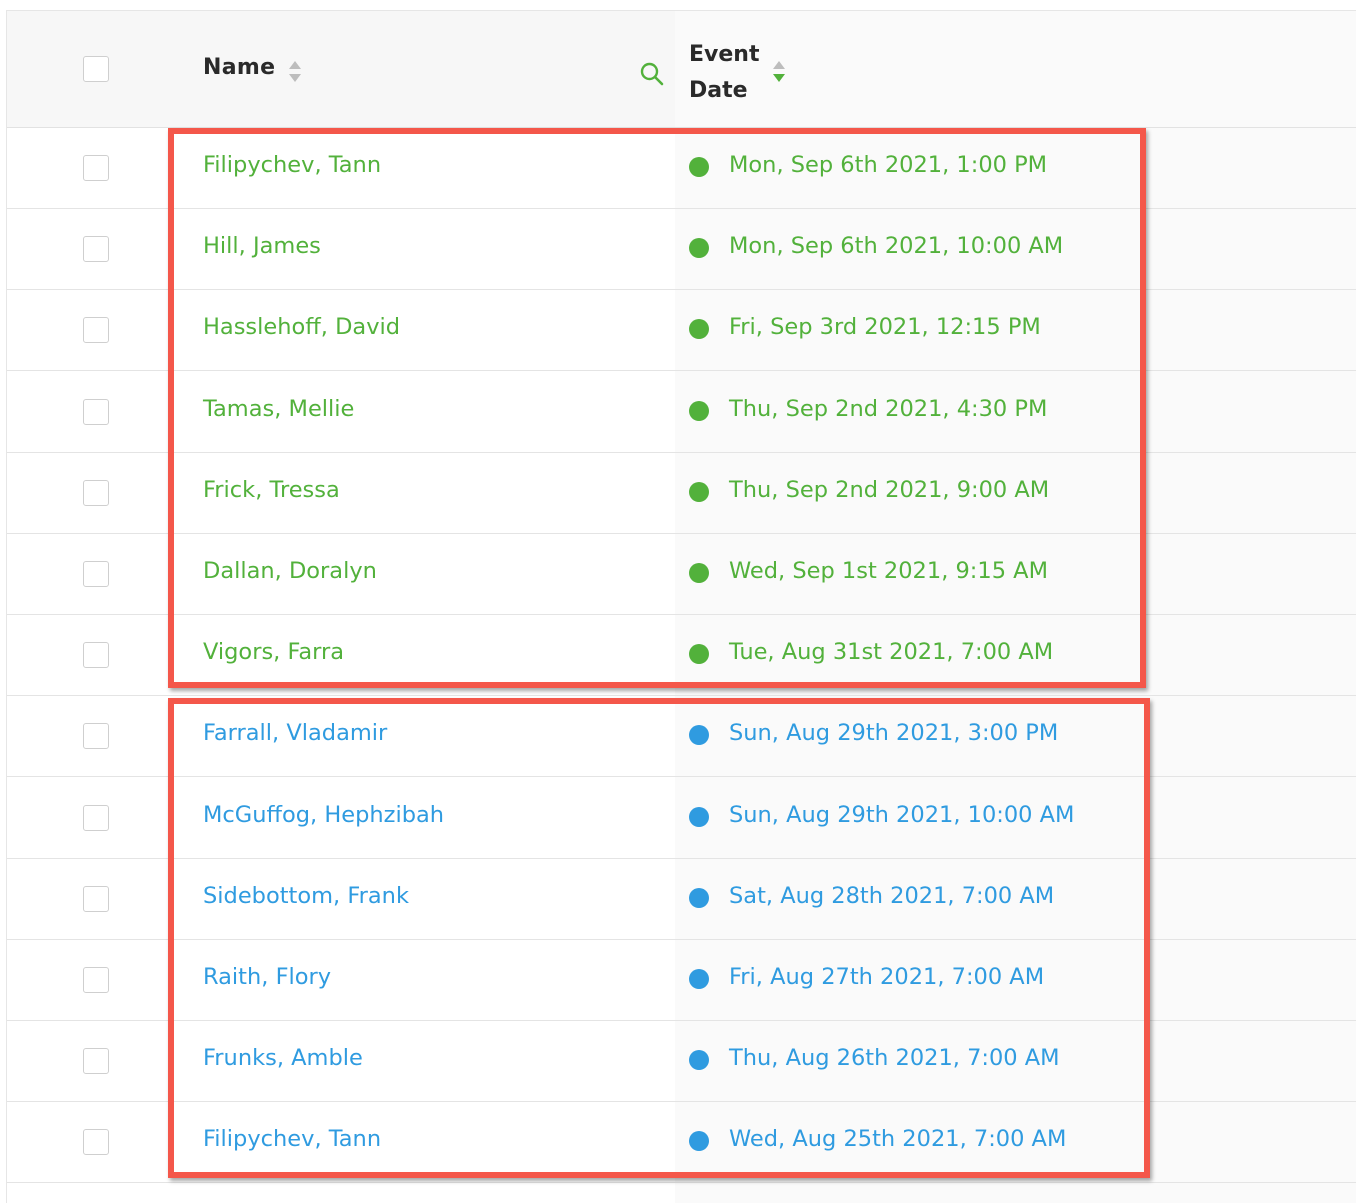 Image resolution: width=1356 pixels, height=1203 pixels. What do you see at coordinates (323, 815) in the screenshot?
I see `attendee-name-link: McGuffog, Hephzibah` at bounding box center [323, 815].